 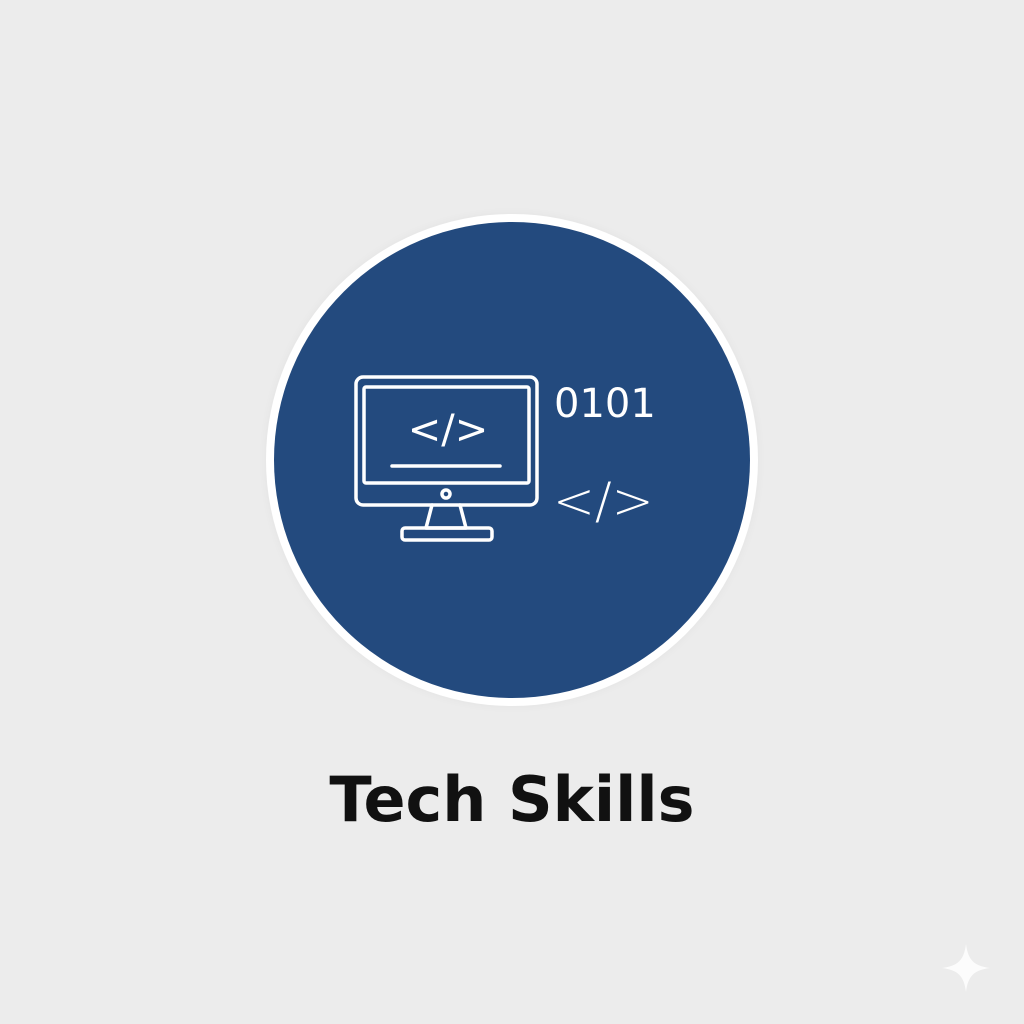 I want to click on binary-text: 0101, so click(x=605, y=404).